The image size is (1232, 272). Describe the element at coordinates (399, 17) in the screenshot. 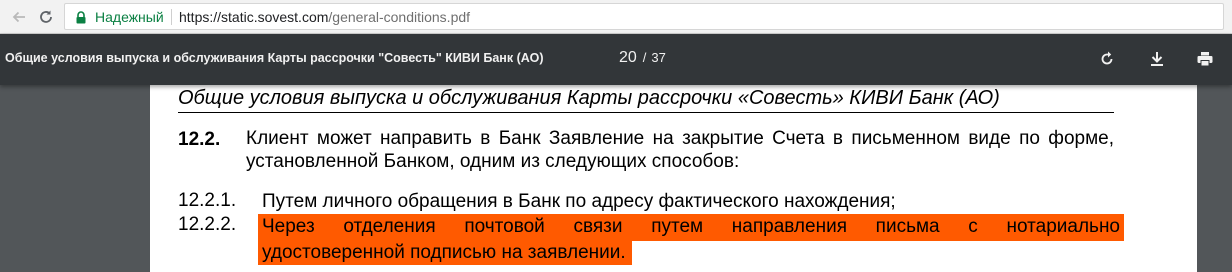

I see `url-path: /general-conditions.pdf` at that location.